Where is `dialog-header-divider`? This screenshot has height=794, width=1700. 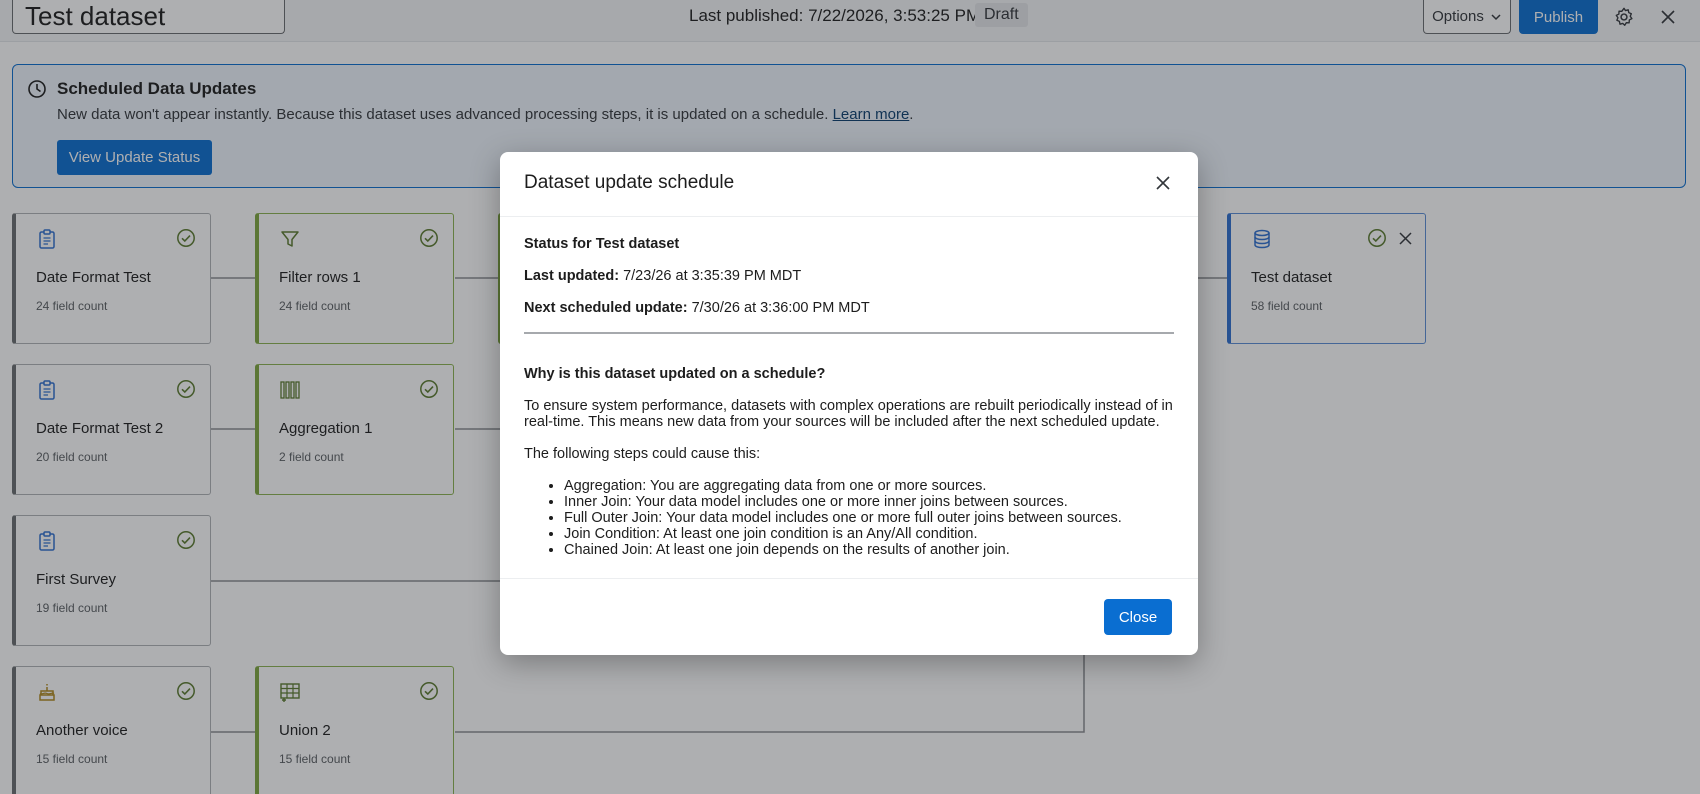 dialog-header-divider is located at coordinates (849, 216).